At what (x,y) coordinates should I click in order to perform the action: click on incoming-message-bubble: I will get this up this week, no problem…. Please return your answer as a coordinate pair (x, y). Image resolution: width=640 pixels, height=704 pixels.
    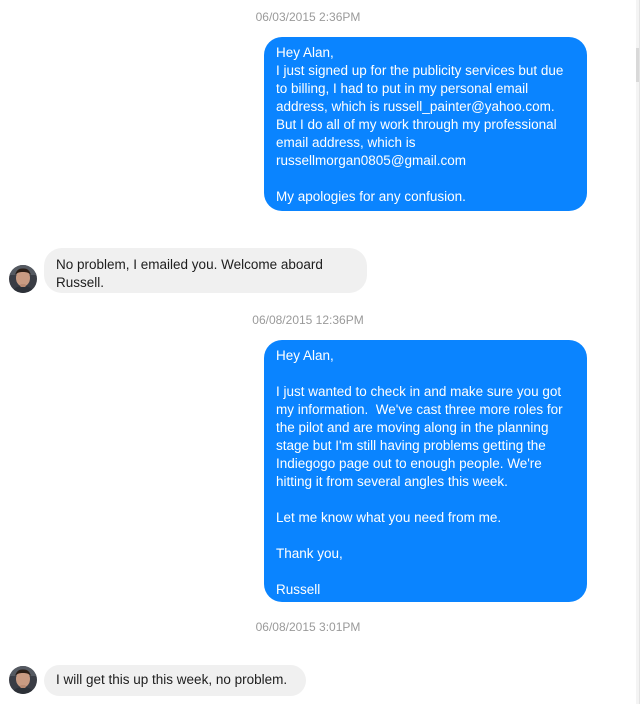
    Looking at the image, I should click on (175, 680).